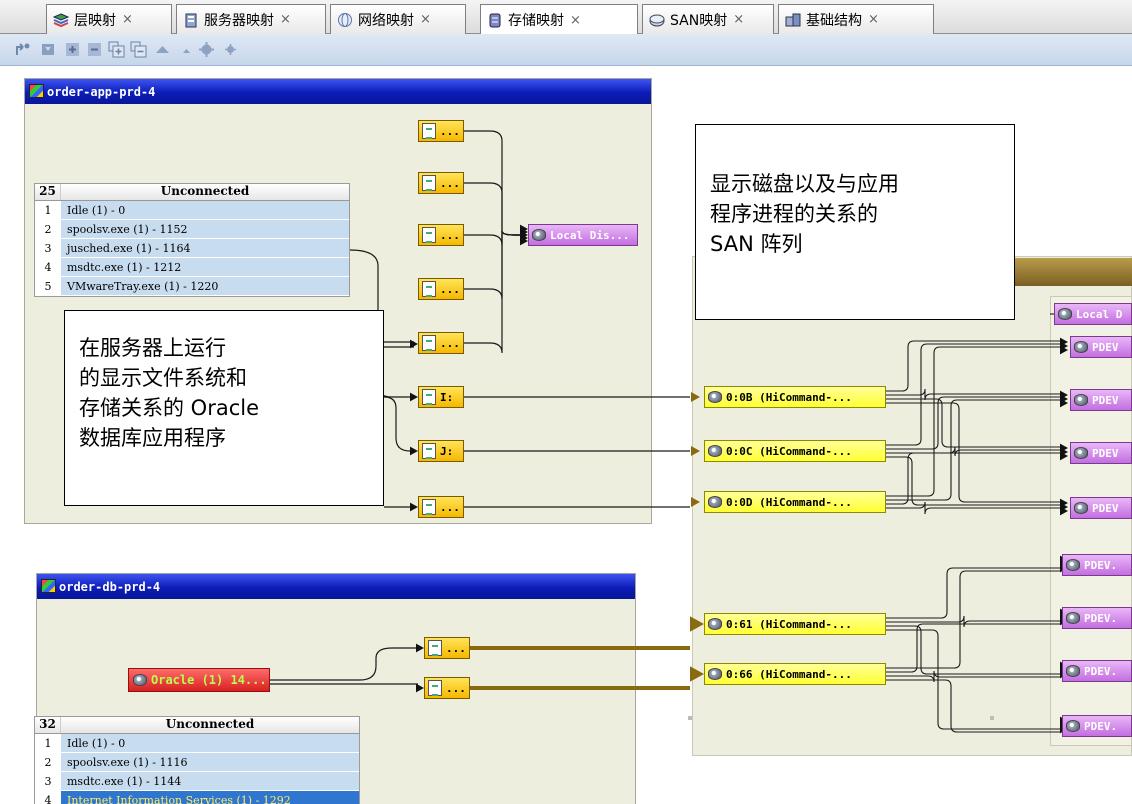 The height and width of the screenshot is (804, 1132). I want to click on collapse-all-icon, so click(94, 49).